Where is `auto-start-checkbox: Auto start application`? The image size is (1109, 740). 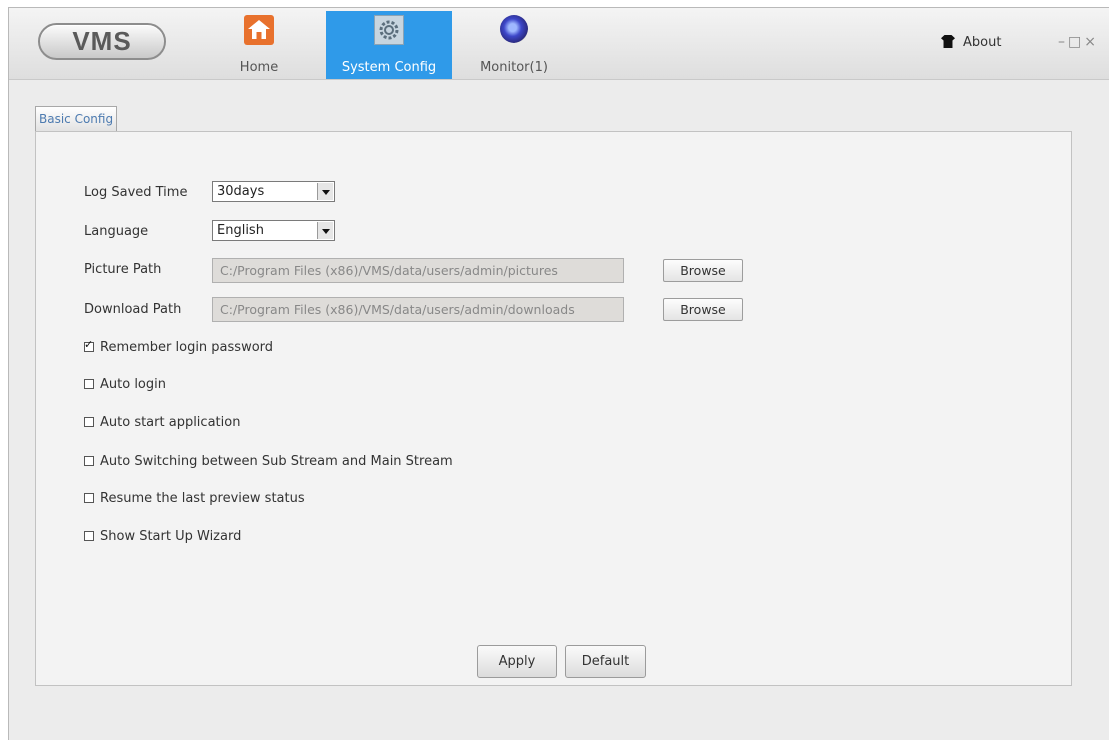
auto-start-checkbox: Auto start application is located at coordinates (162, 422).